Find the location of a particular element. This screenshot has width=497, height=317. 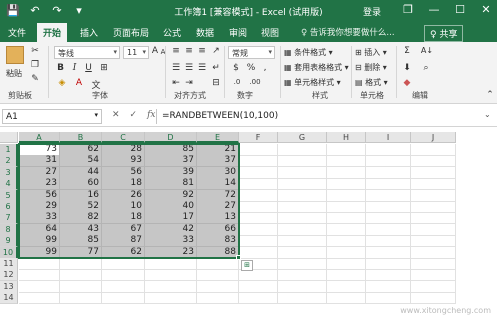

column-header-d: D is located at coordinates (171, 137).